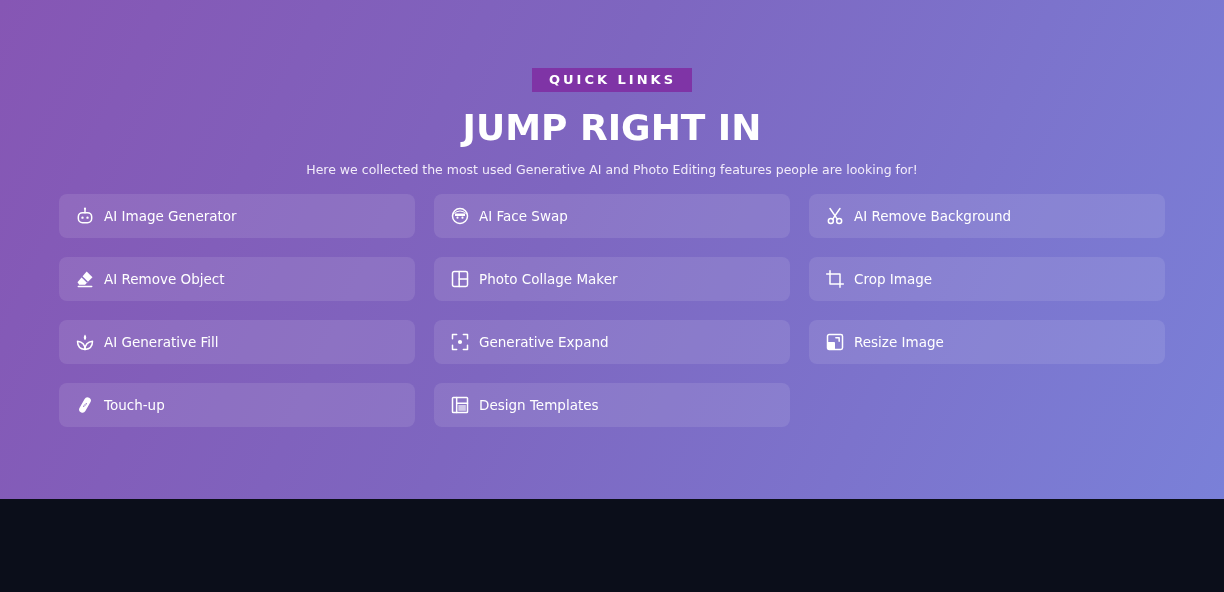  I want to click on quick-link: Photo Collage Maker, so click(612, 279).